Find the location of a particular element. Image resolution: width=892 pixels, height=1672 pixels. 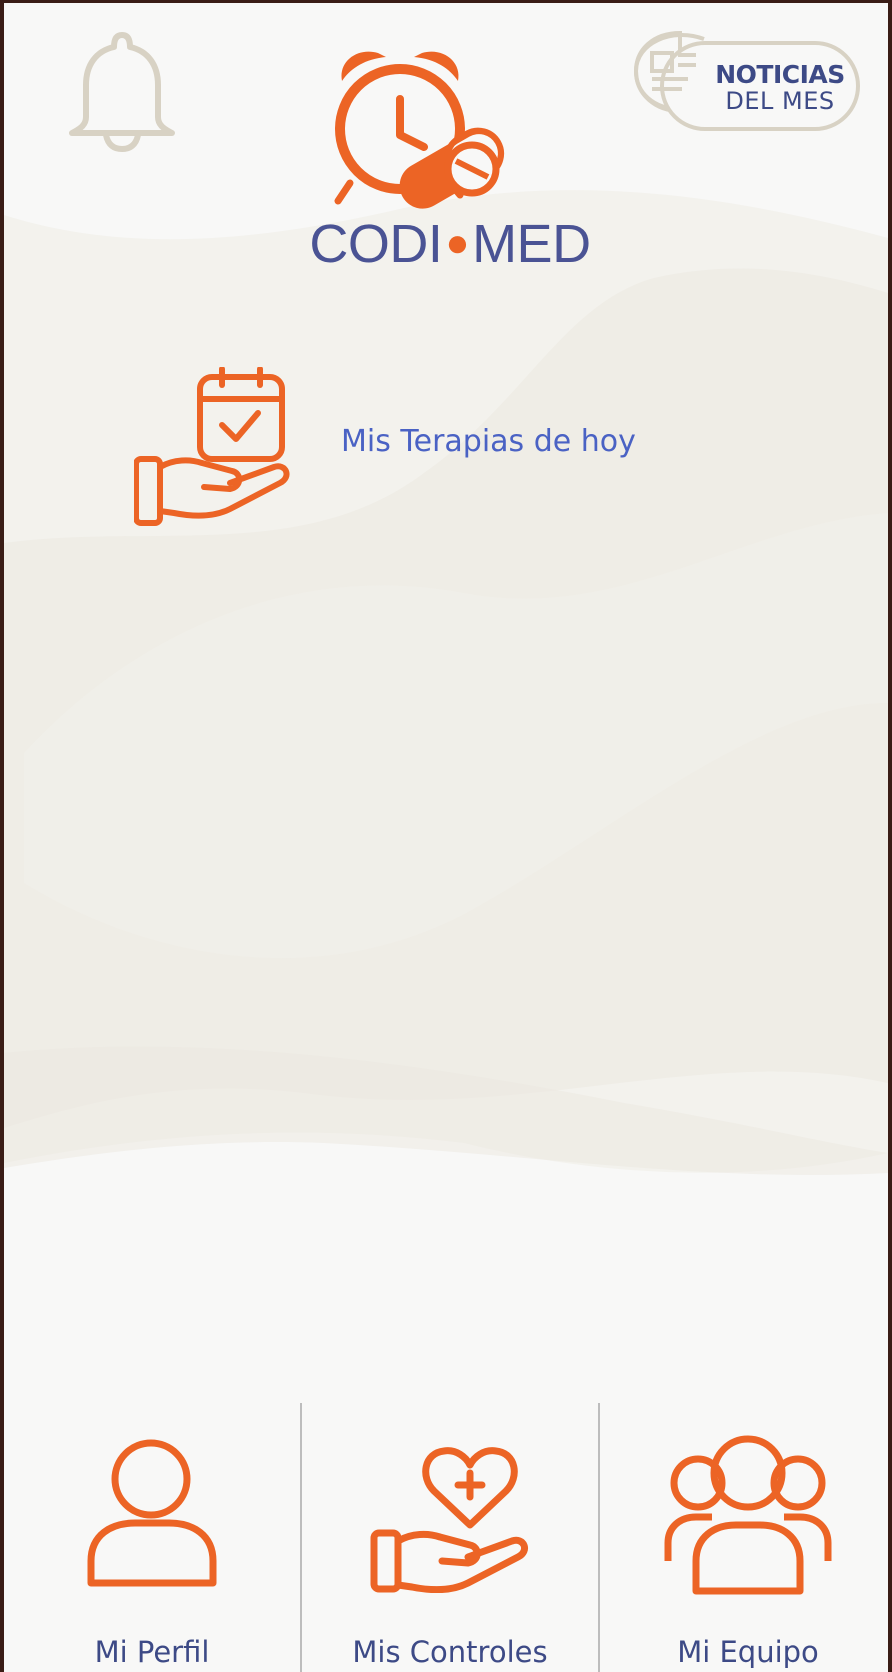

nav-label-mis-controles: Mis Controles is located at coordinates (450, 1652).